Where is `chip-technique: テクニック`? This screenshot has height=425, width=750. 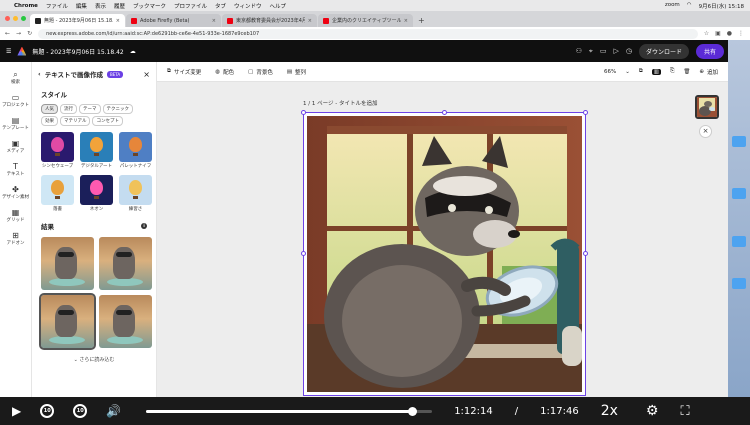 chip-technique: テクニック is located at coordinates (117, 109).